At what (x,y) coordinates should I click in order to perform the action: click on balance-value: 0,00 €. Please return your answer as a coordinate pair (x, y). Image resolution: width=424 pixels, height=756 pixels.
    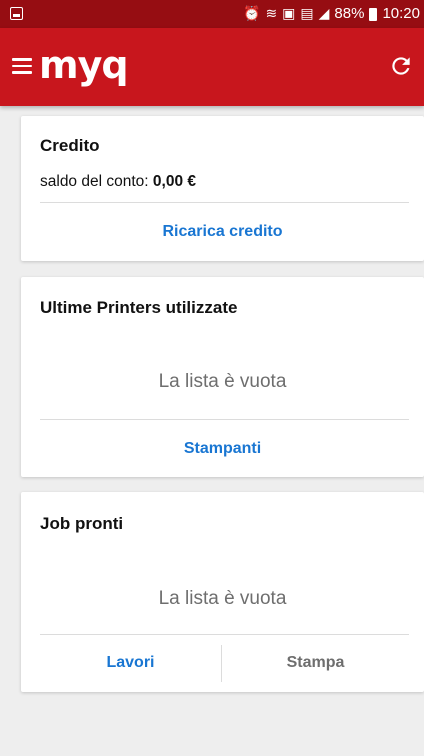
    Looking at the image, I should click on (174, 181).